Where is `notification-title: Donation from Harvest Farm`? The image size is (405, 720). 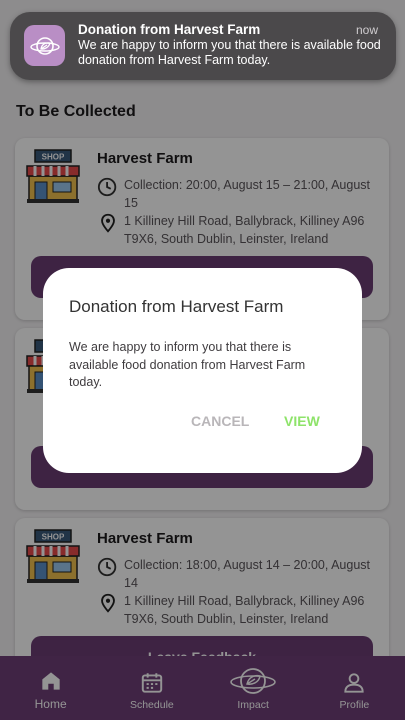 notification-title: Donation from Harvest Farm is located at coordinates (169, 29).